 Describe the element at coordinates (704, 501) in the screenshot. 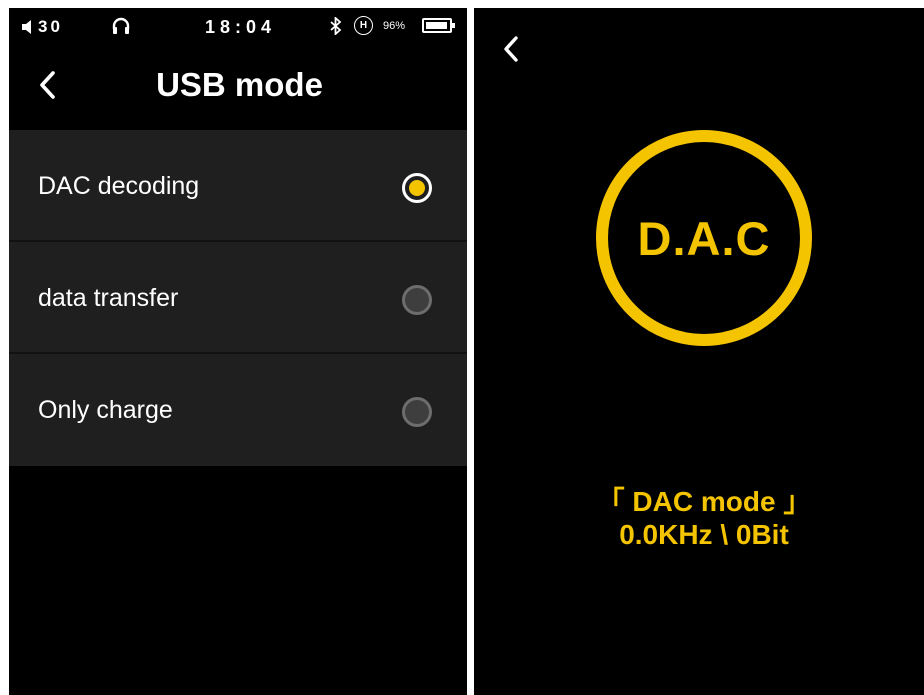

I see `dac-mode-label: 「 DAC mode 」` at that location.